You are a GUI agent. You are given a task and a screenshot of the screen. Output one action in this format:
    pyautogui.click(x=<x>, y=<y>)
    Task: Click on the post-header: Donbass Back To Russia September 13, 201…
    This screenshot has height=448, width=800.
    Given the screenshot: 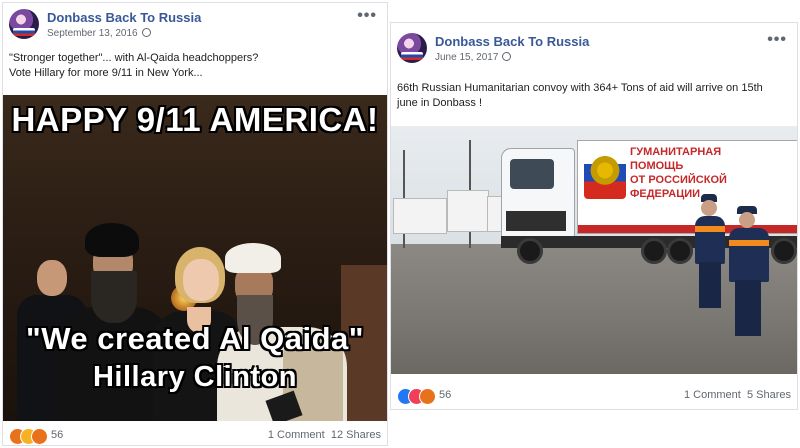 What is the action you would take?
    pyautogui.click(x=195, y=25)
    